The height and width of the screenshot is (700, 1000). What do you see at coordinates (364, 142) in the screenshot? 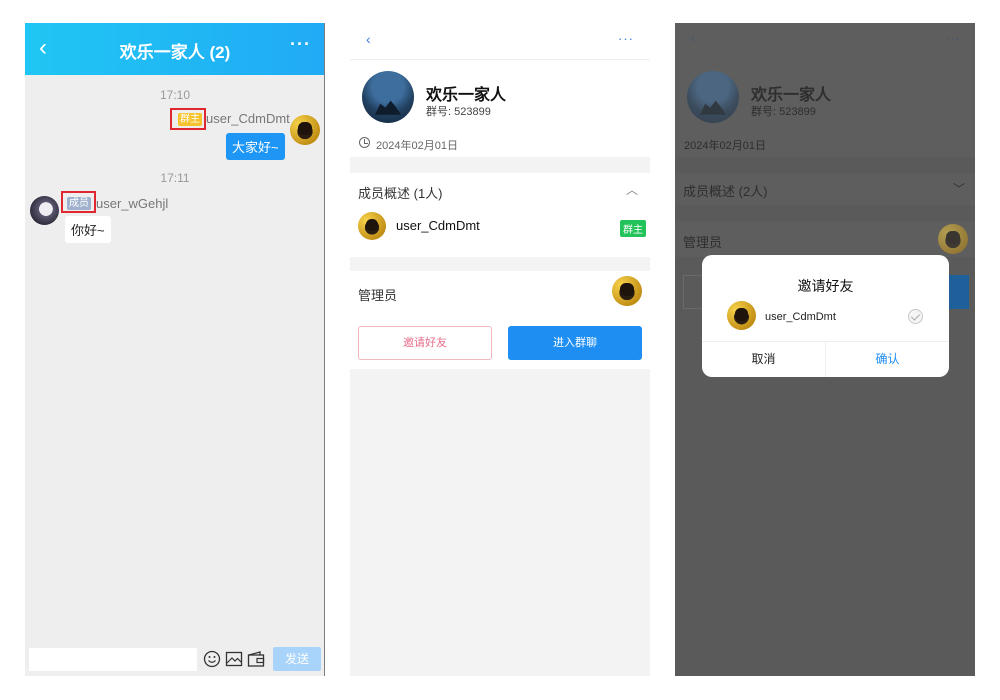
I see `clock-icon` at bounding box center [364, 142].